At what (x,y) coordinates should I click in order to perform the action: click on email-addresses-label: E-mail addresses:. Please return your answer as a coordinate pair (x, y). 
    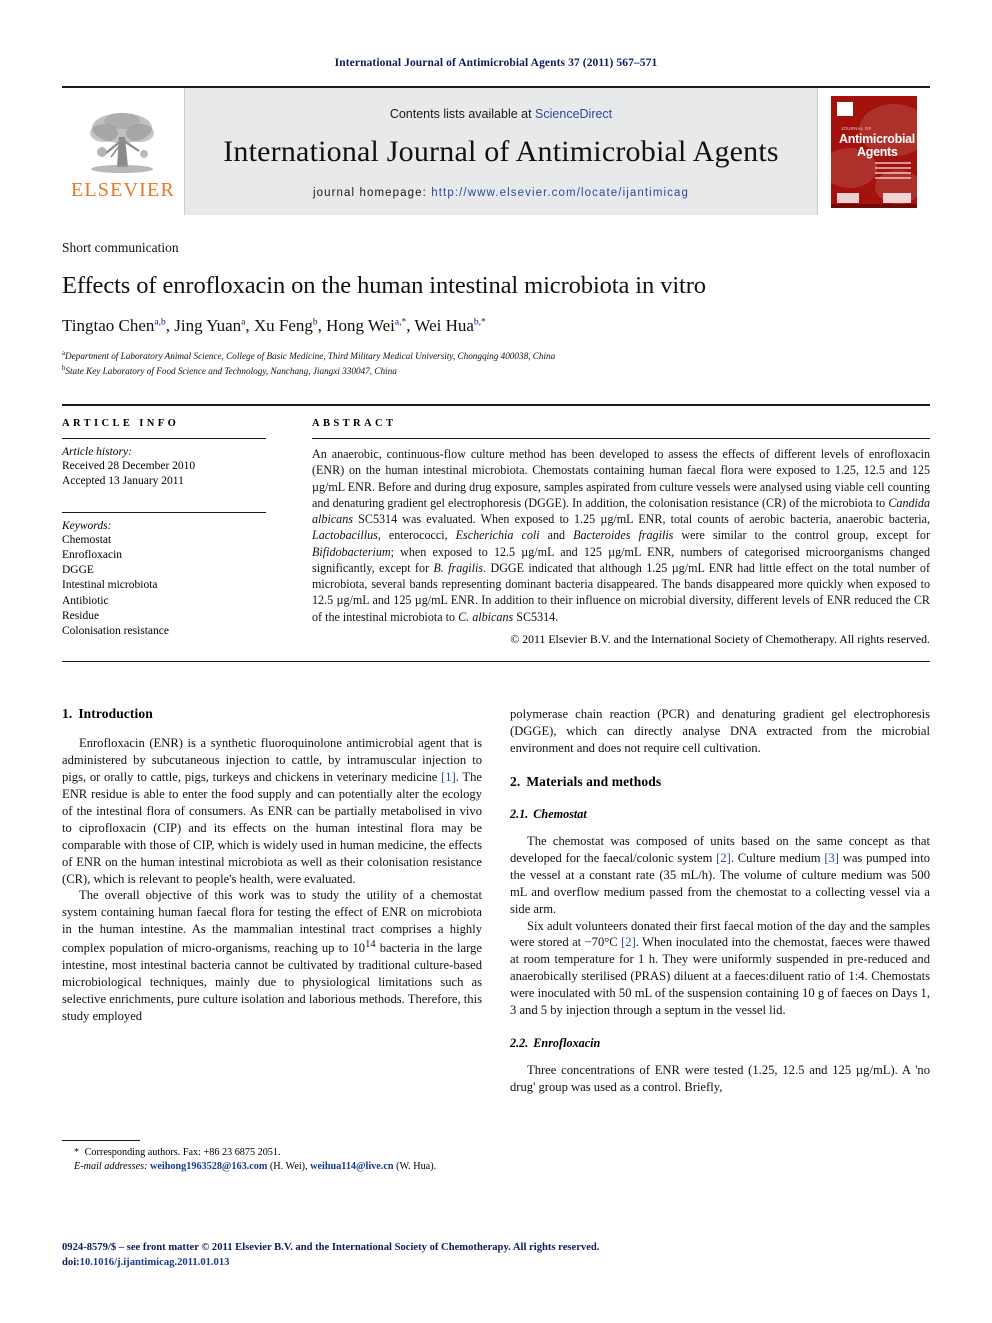
    Looking at the image, I should click on (111, 1167).